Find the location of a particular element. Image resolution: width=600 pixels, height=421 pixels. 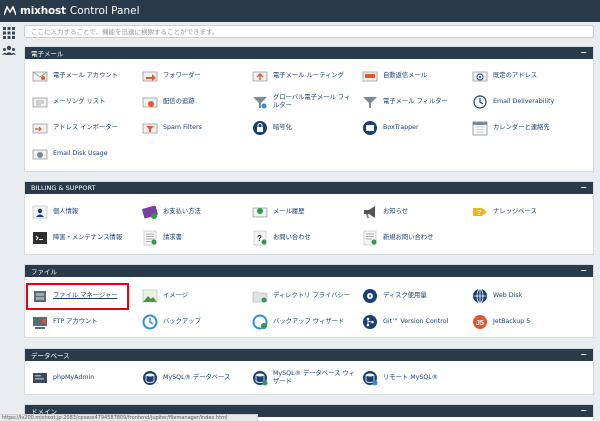

item-track-delivery: 配信の追跡 is located at coordinates (195, 102).